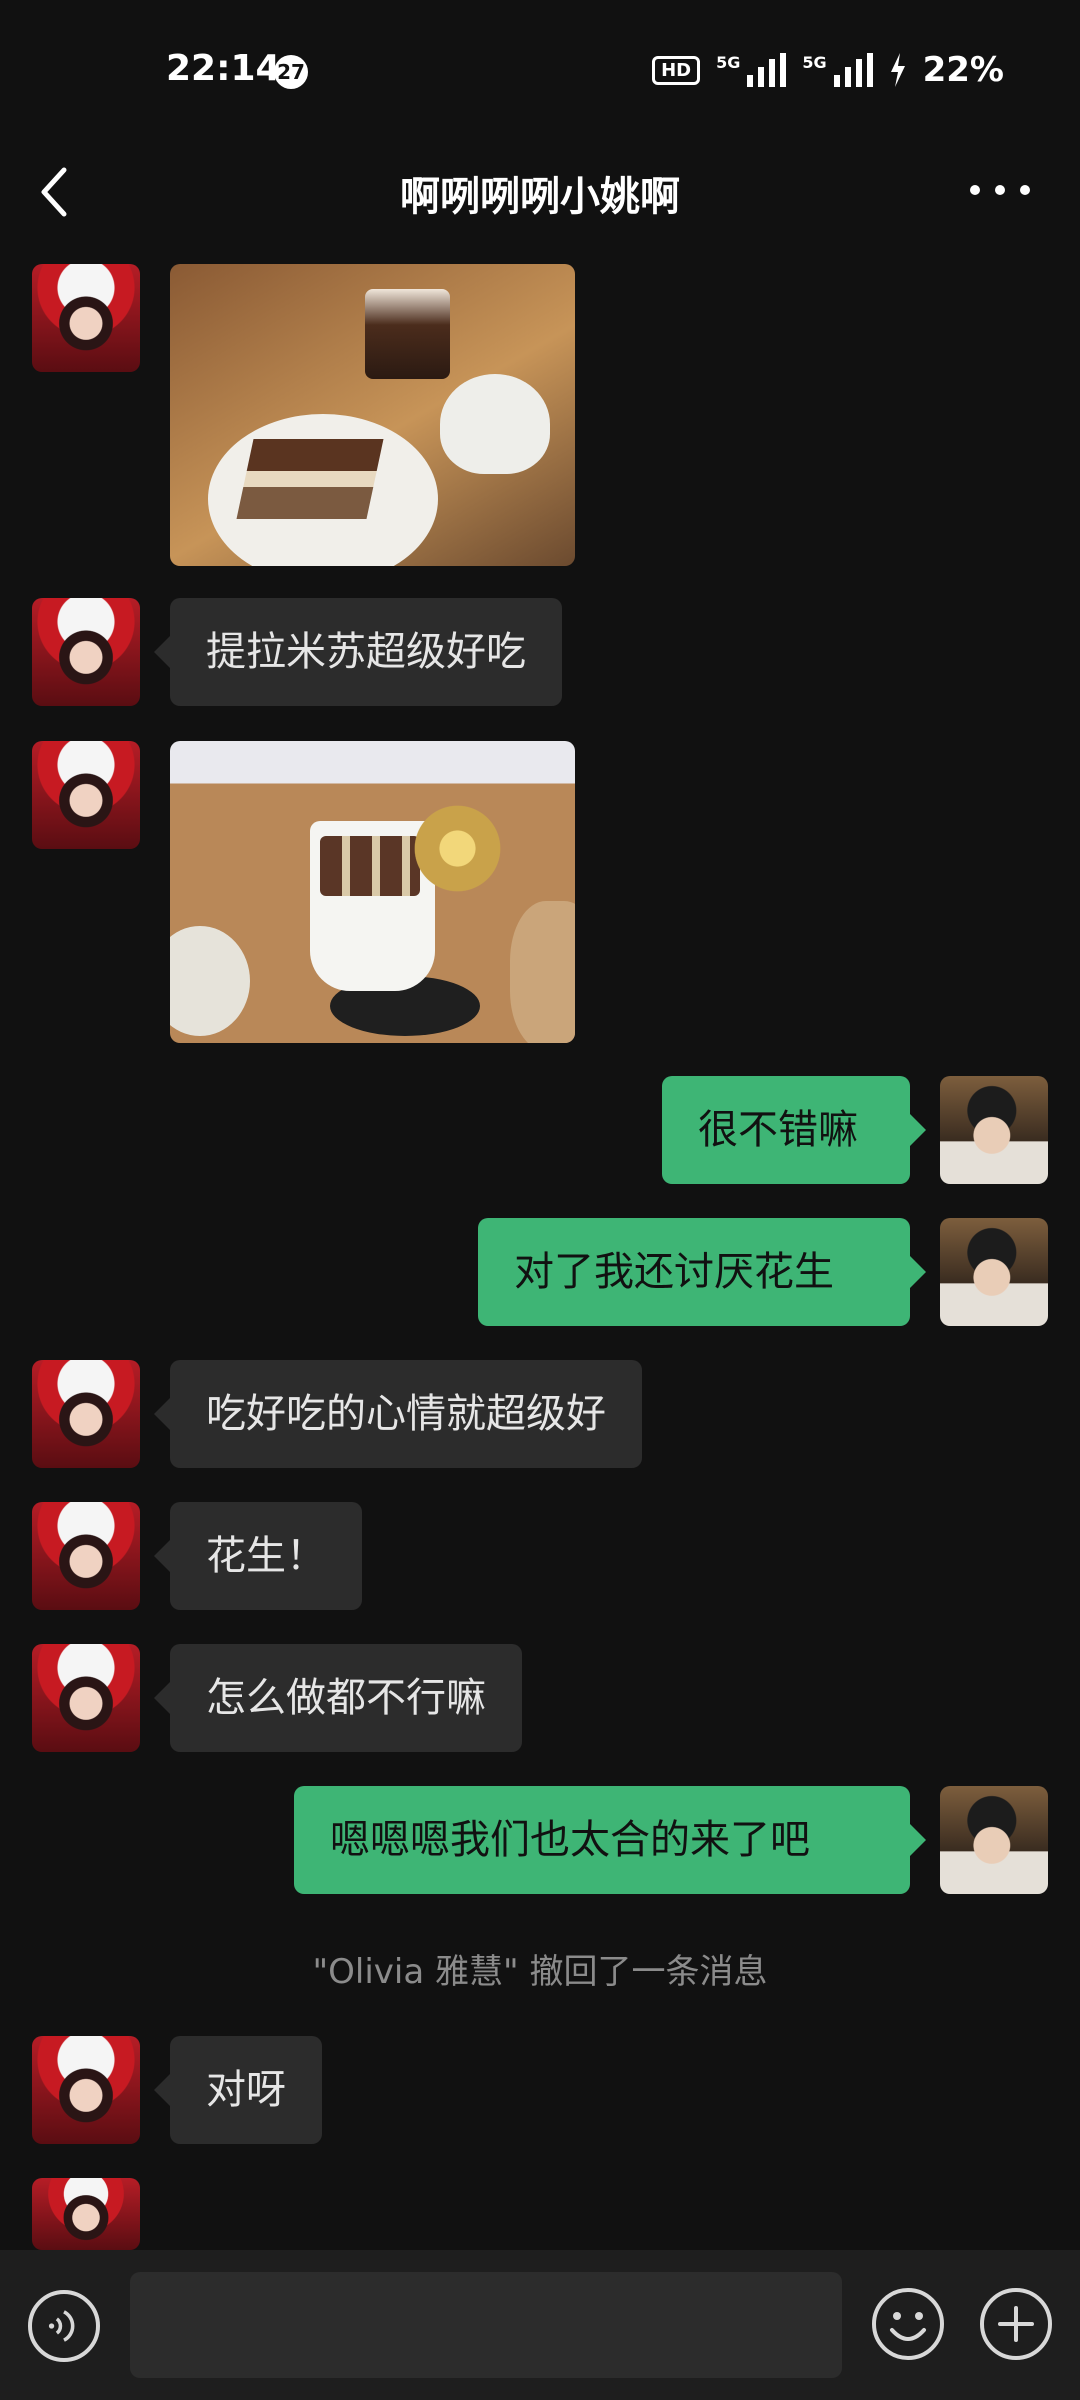  What do you see at coordinates (372, 892) in the screenshot?
I see `image-message-drink` at bounding box center [372, 892].